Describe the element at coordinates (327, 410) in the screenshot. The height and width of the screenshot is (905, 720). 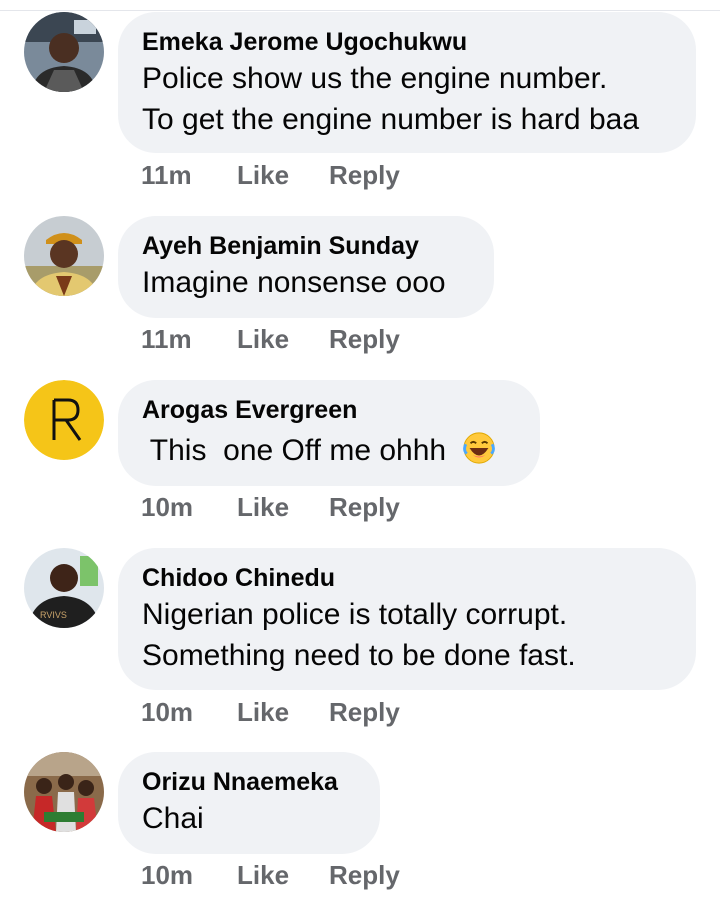
I see `comment-author: Arogas Evergreen` at that location.